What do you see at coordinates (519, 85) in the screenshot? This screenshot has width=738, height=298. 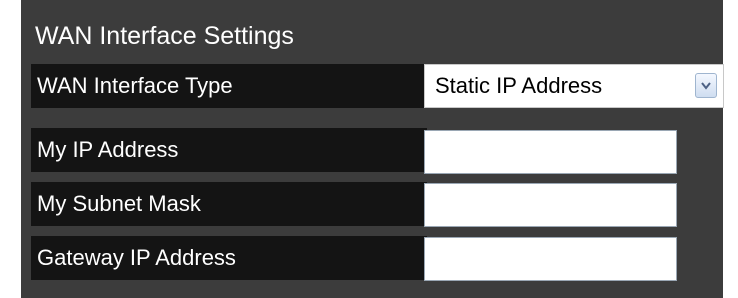 I see `wan-interface-type-value: Static IP Address` at bounding box center [519, 85].